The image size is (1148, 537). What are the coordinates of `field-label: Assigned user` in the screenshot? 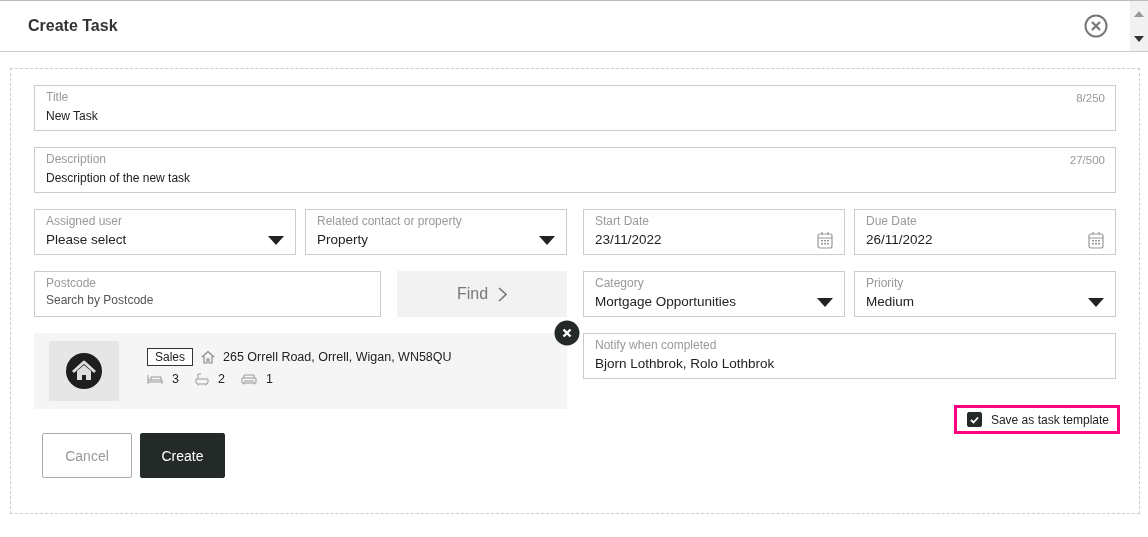 It's located at (84, 221).